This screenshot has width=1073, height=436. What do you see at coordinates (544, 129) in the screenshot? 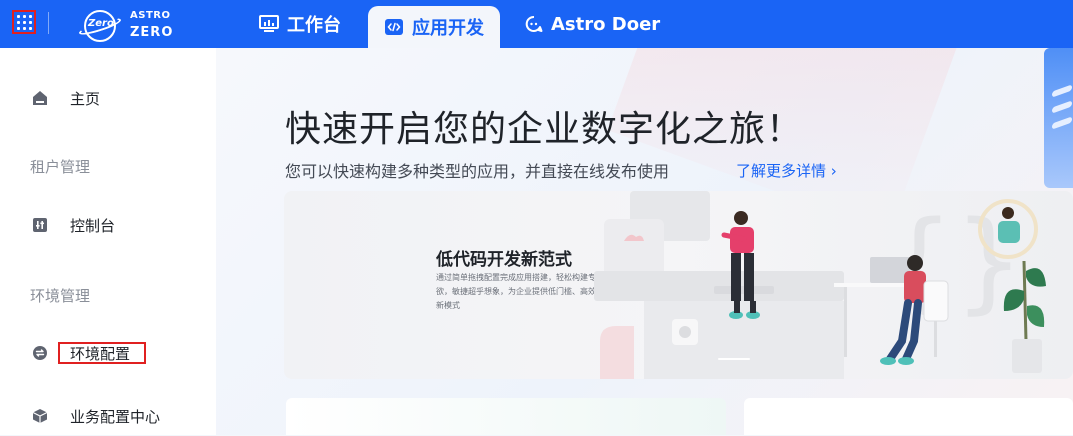
I see `page-title: 快速开启您的企业数字化之旅！` at bounding box center [544, 129].